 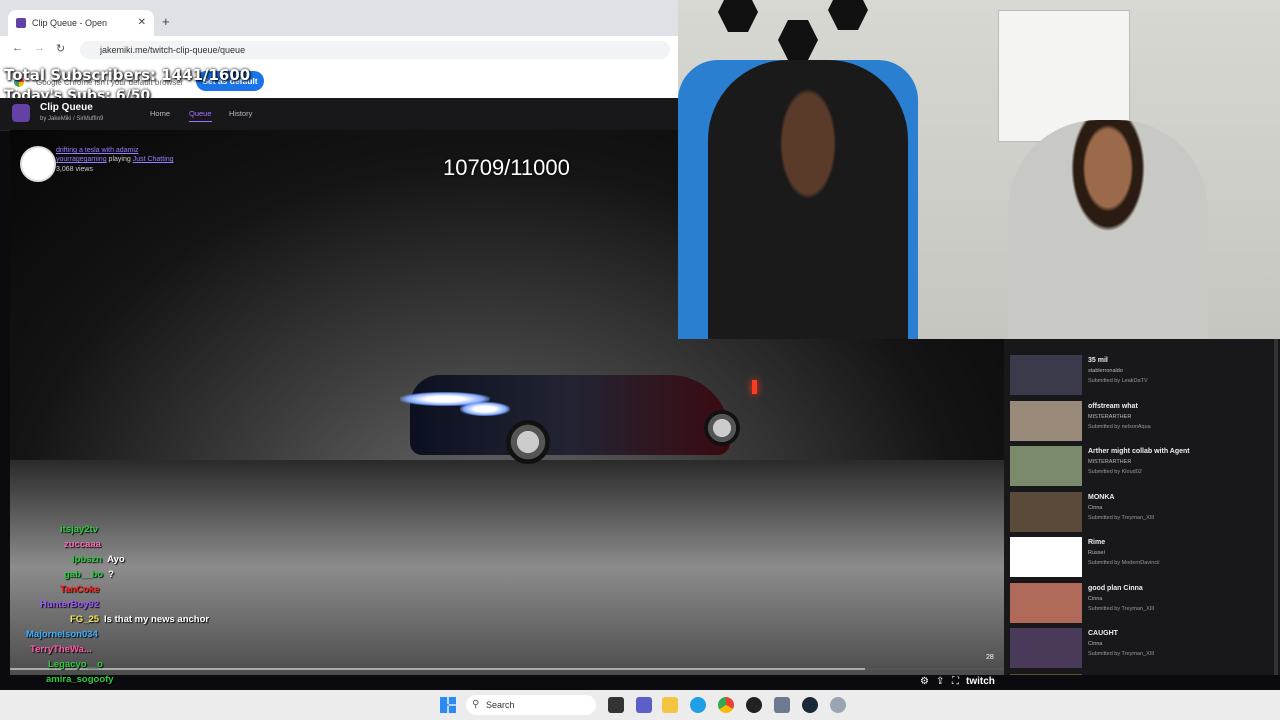 I want to click on clip-channel-link: yourragegaming, so click(x=81, y=159).